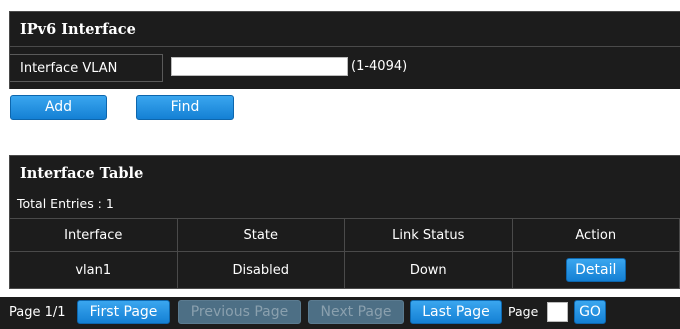 The image size is (680, 329). I want to click on first-page-button: First Page, so click(123, 312).